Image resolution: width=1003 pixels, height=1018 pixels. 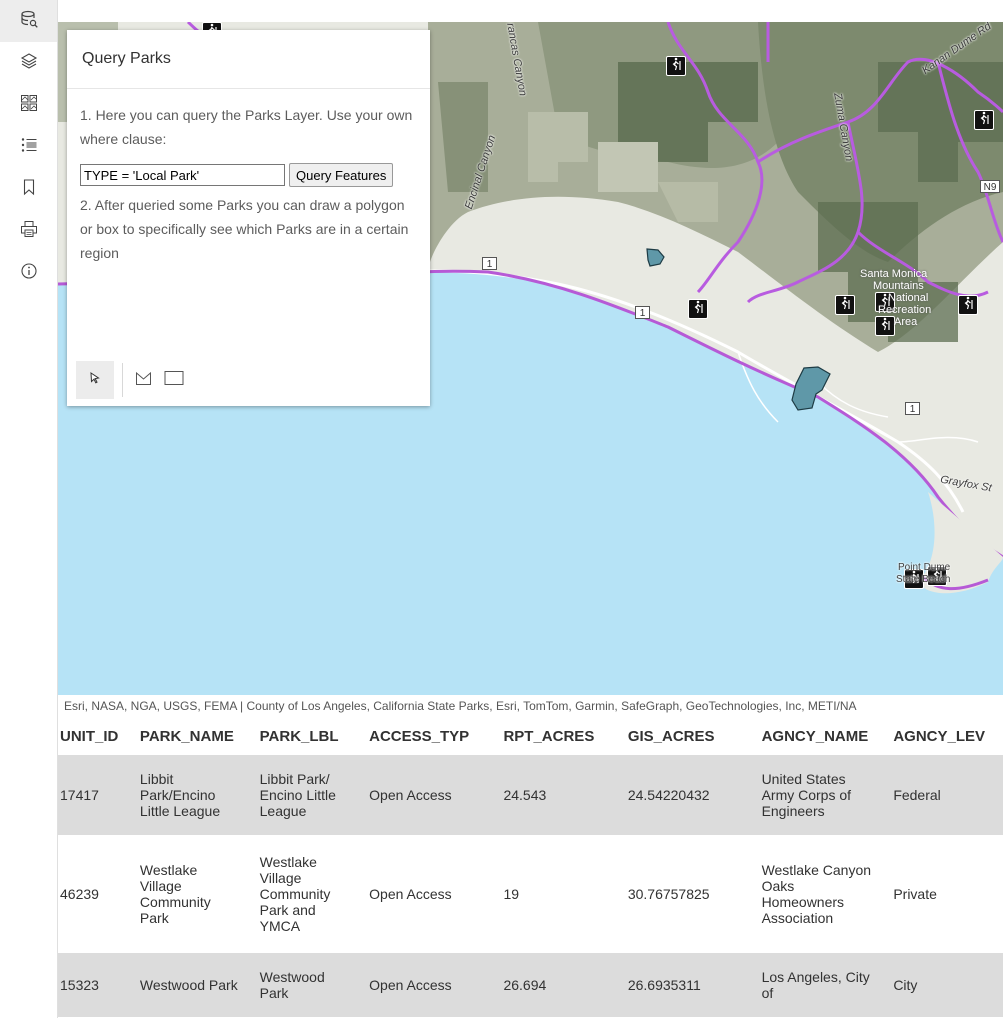 What do you see at coordinates (943, 736) in the screenshot?
I see `column-header: AGNCY_LEV` at bounding box center [943, 736].